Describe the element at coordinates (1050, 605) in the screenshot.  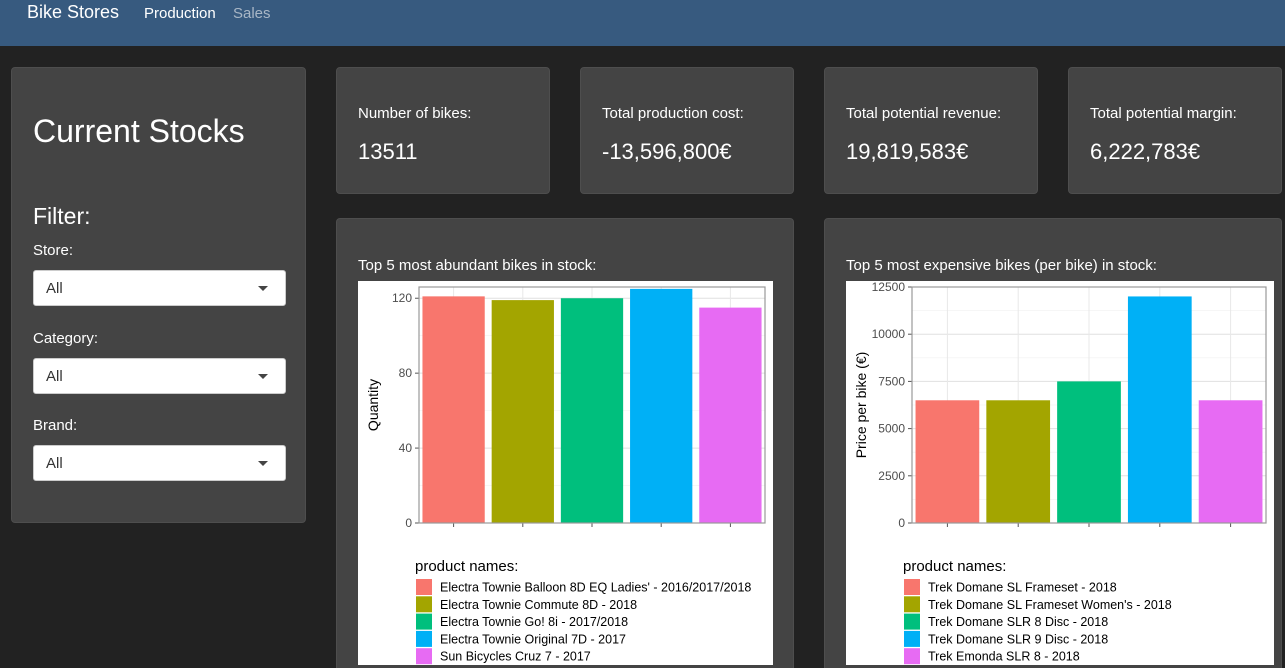
I see `legend-label: Trek Domane SL Frameset Women's - 2018` at that location.